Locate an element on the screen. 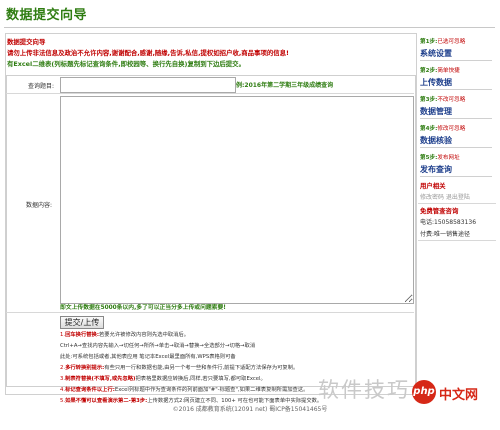  title-divider is located at coordinates (249, 27).